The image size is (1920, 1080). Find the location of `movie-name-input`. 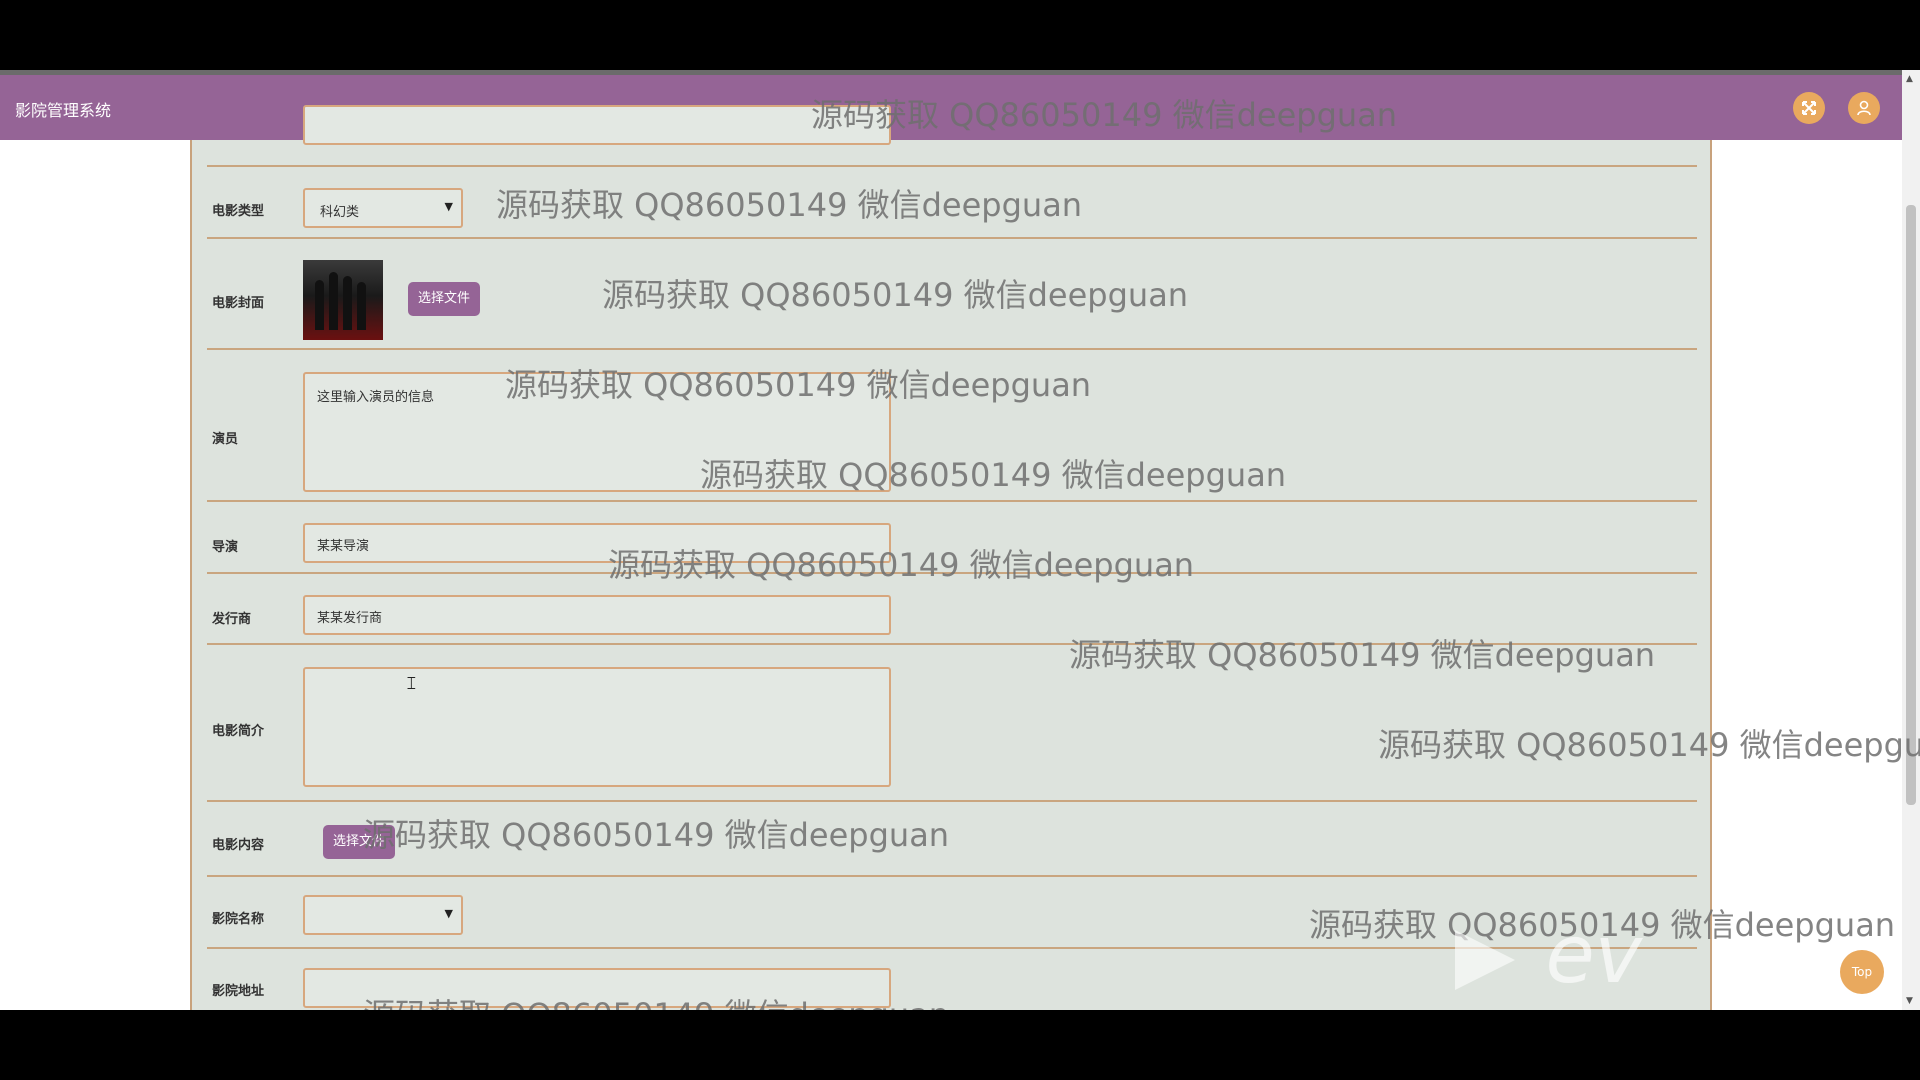

movie-name-input is located at coordinates (597, 125).